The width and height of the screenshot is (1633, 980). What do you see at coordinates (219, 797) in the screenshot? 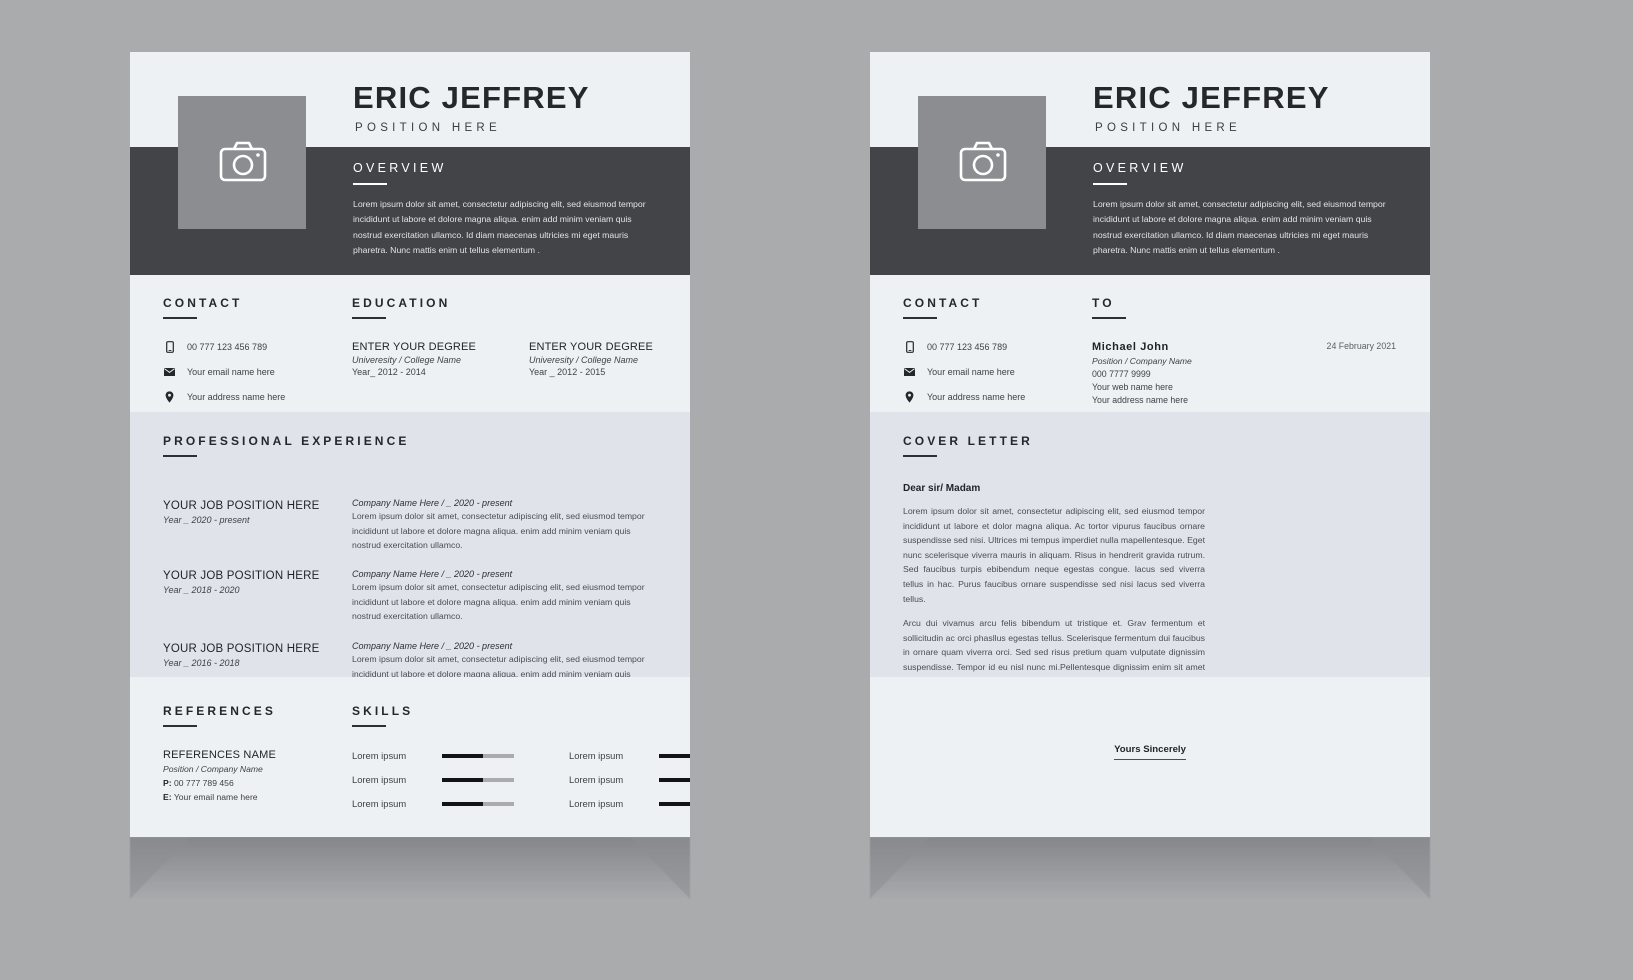
I see `reference-email: E: Your email name here` at bounding box center [219, 797].